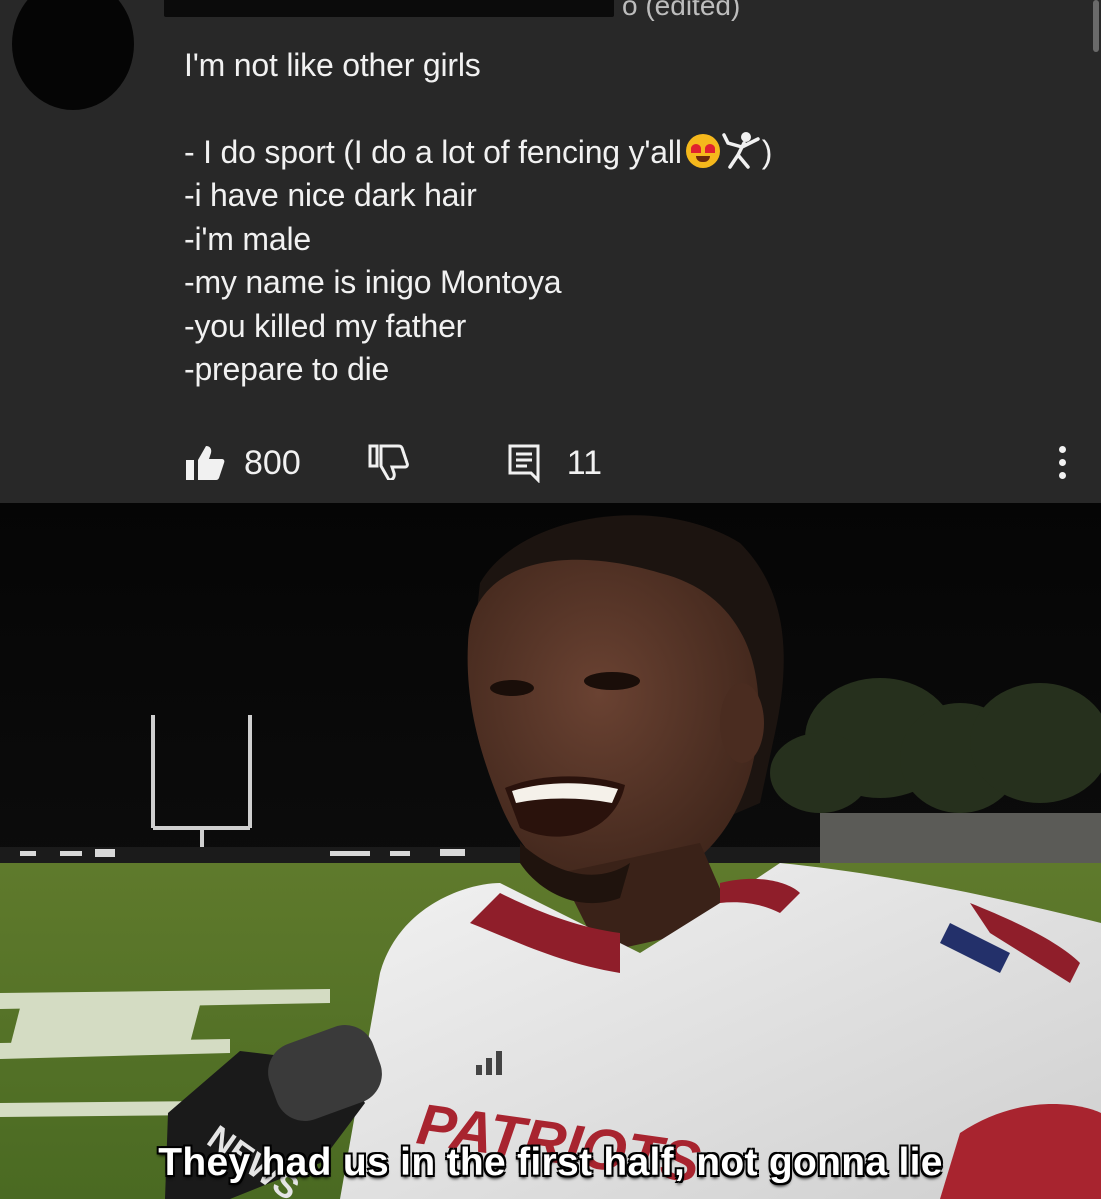  I want to click on like-count: 800, so click(272, 462).